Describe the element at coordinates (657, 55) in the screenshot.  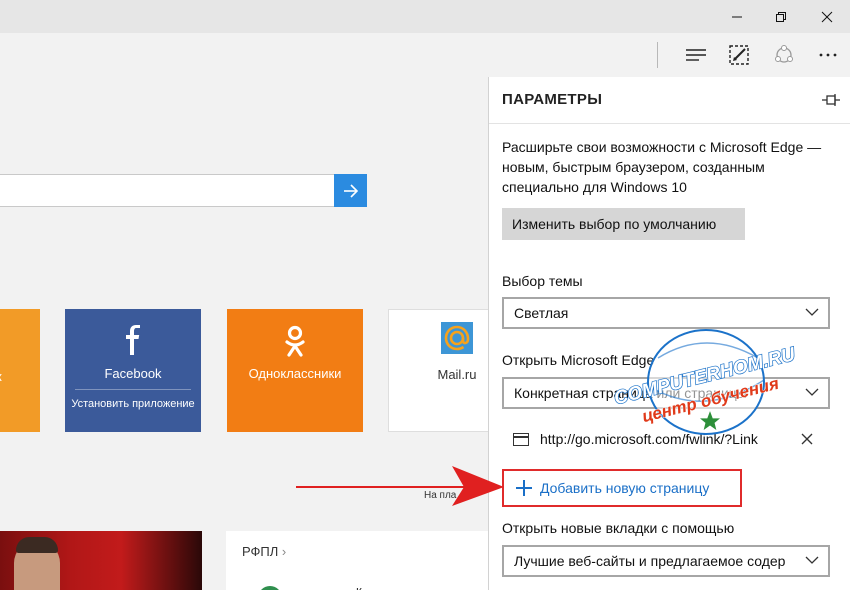
I see `toolbar-divider` at that location.